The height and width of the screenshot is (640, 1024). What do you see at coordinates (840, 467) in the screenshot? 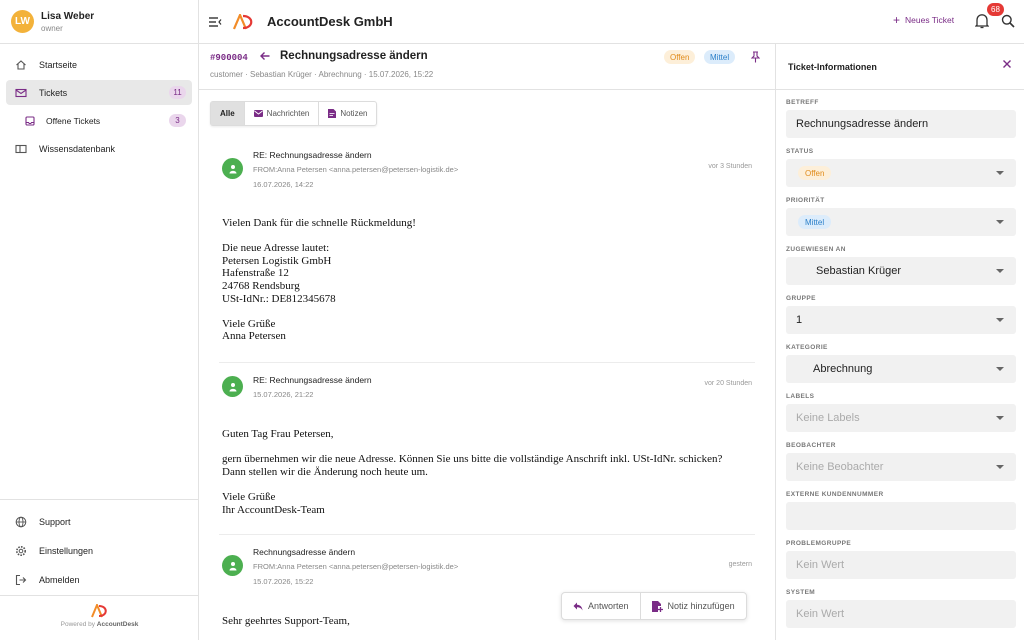
I see `watchers-value: Keine Beobachter` at bounding box center [840, 467].